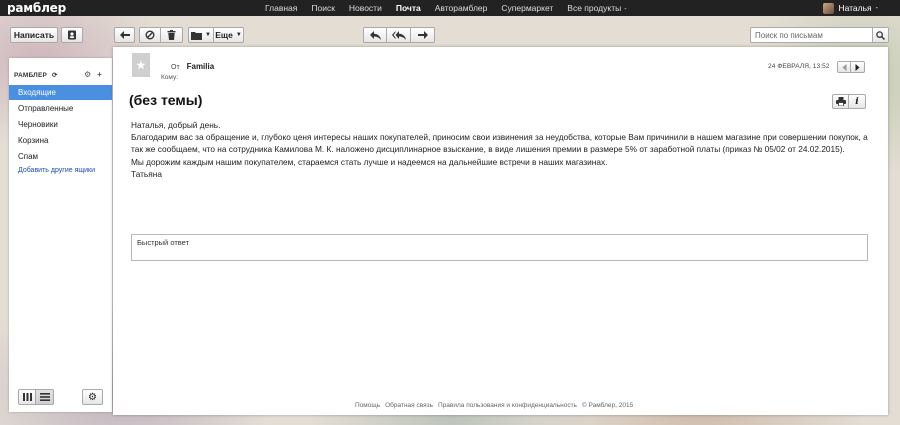  Describe the element at coordinates (323, 8) in the screenshot. I see `nav-search: Поиск` at that location.